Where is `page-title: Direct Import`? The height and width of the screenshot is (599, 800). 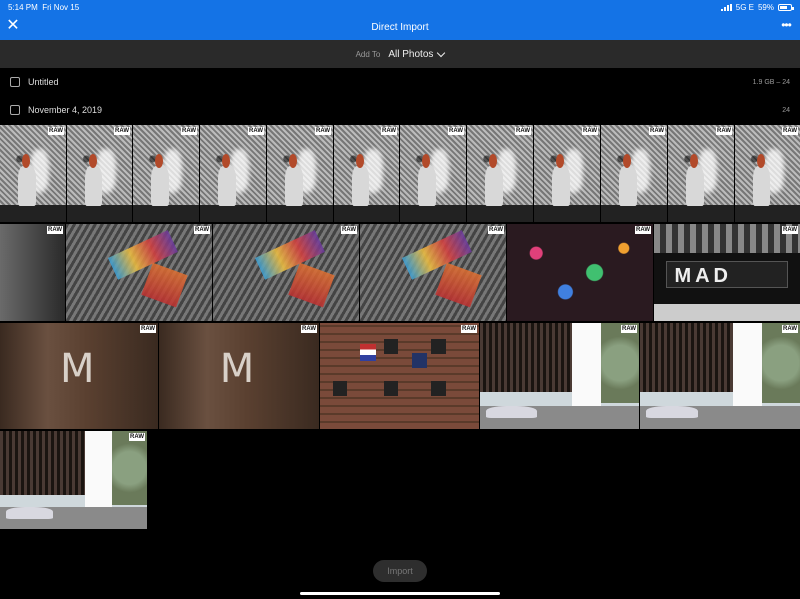
page-title: Direct Import is located at coordinates (400, 27).